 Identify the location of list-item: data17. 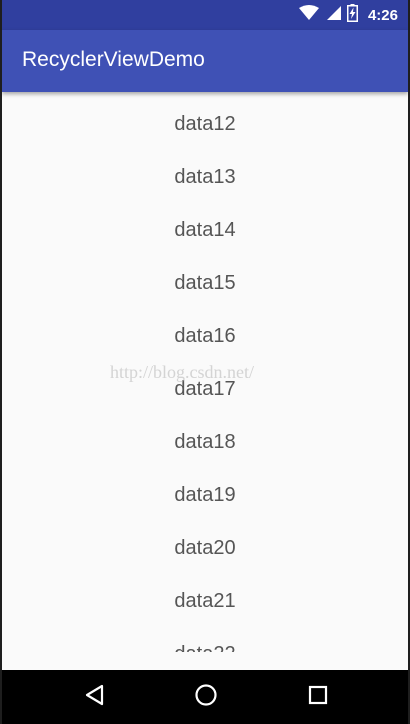
(205, 389).